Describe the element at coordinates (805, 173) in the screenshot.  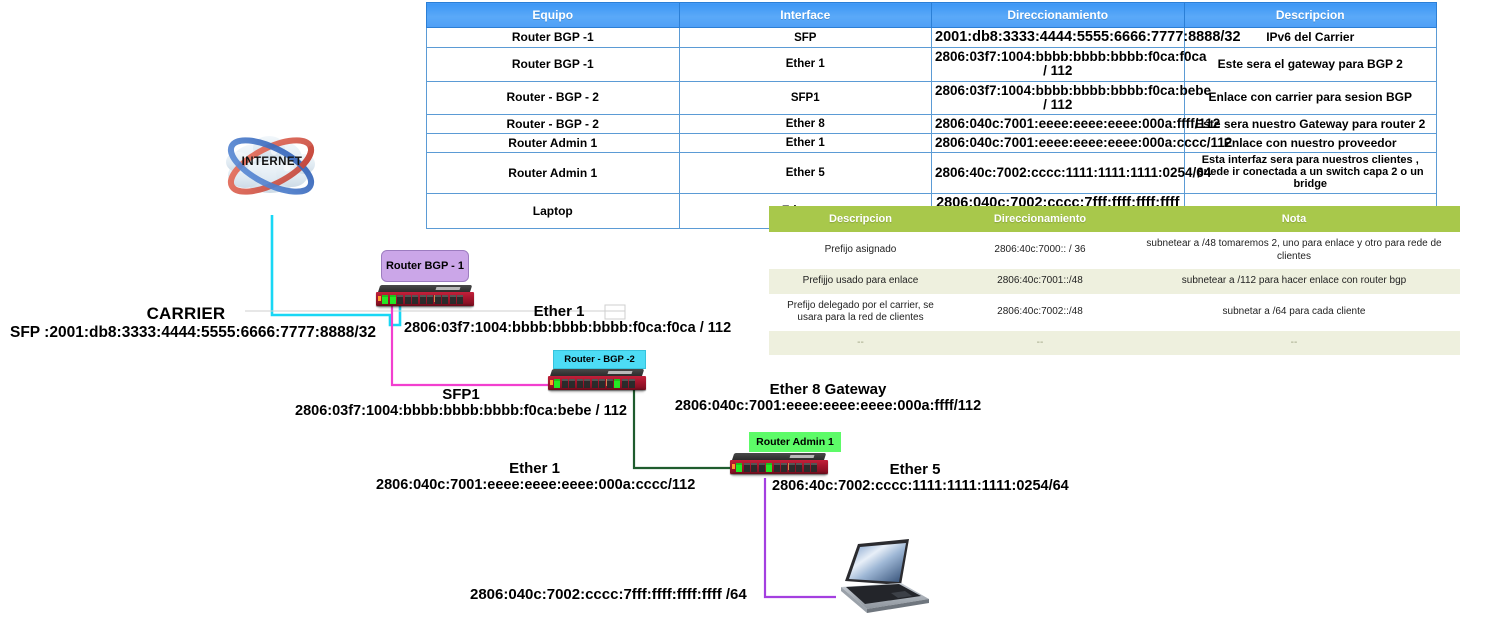
I see `cell-interface: Ether 5` at that location.